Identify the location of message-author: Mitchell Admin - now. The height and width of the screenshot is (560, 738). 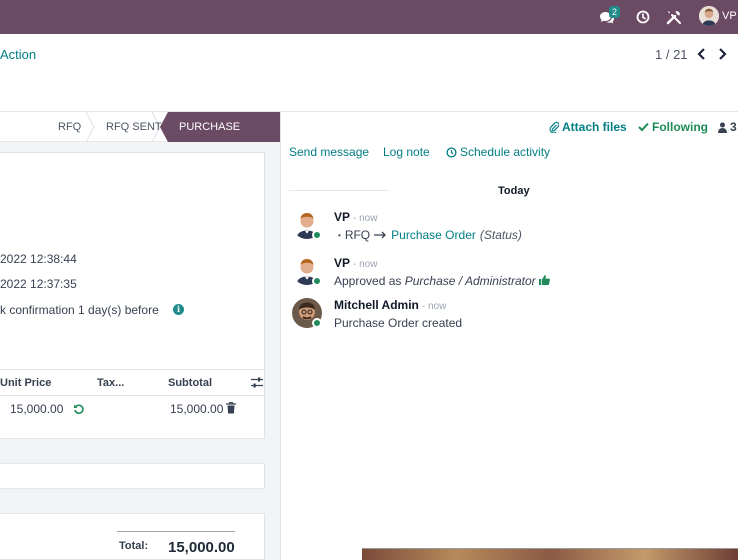
(390, 305).